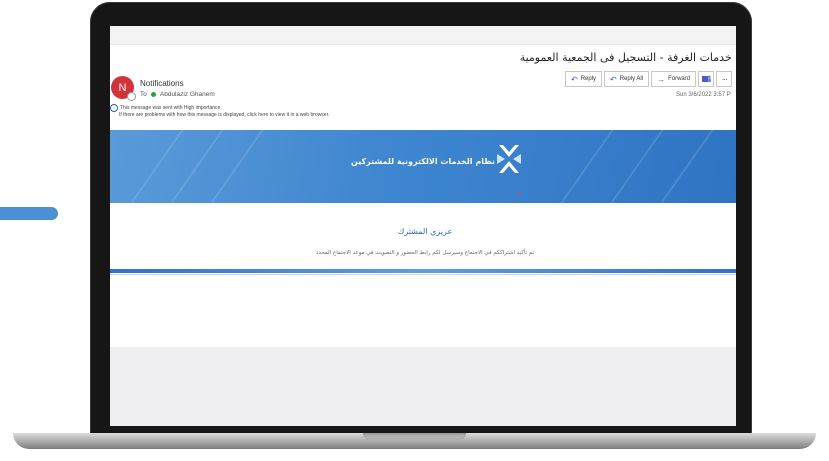 Image resolution: width=829 pixels, height=461 pixels. What do you see at coordinates (153, 94) in the screenshot?
I see `recipient-status-icon` at bounding box center [153, 94].